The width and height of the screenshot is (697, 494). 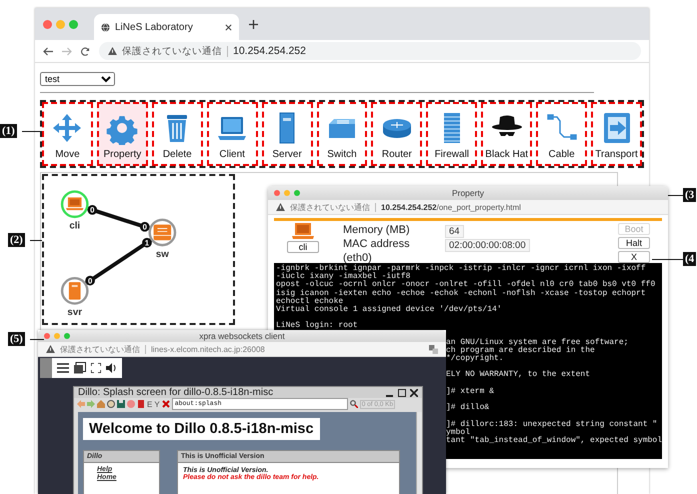 I want to click on tool-button: Firewall, so click(x=452, y=134).